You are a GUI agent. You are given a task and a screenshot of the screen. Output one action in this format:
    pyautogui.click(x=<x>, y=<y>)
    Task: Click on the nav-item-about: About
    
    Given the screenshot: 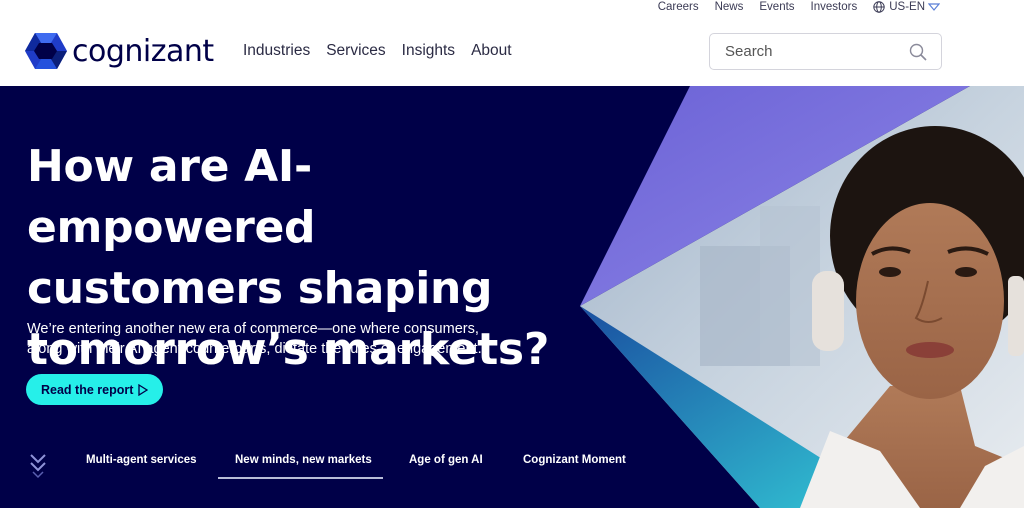 What is the action you would take?
    pyautogui.click(x=491, y=51)
    